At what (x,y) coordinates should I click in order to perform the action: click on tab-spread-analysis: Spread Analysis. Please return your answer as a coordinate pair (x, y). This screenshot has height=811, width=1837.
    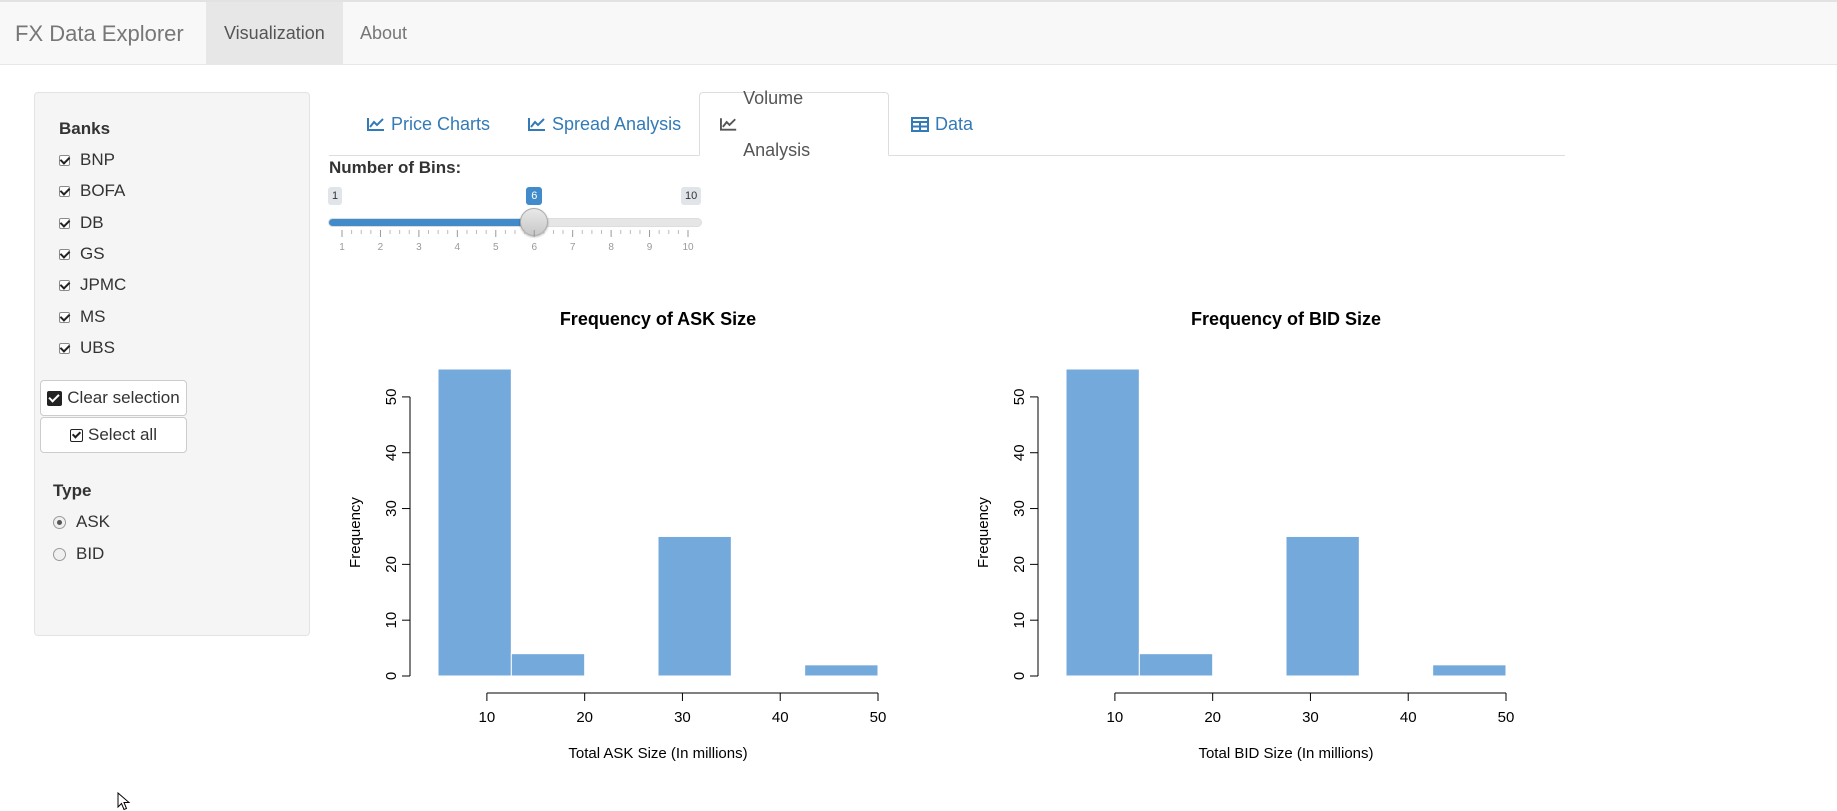
    Looking at the image, I should click on (604, 124).